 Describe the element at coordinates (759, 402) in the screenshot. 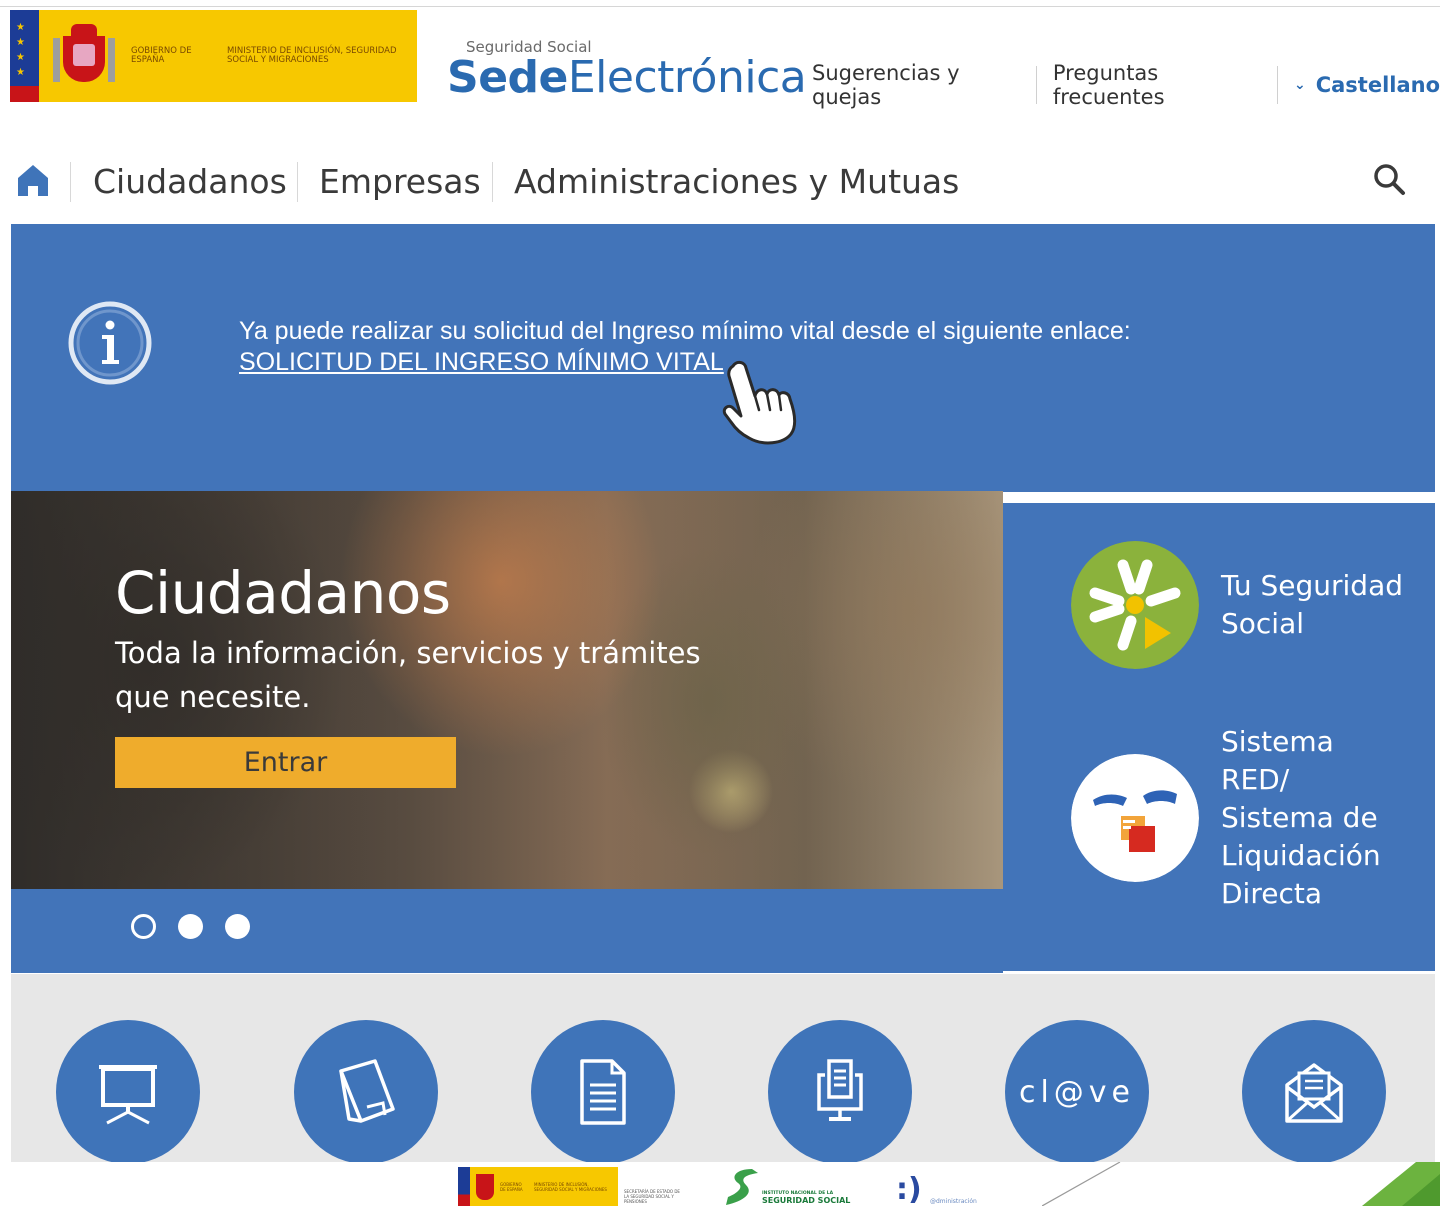

I see `hand-pointer-cursor-icon` at that location.